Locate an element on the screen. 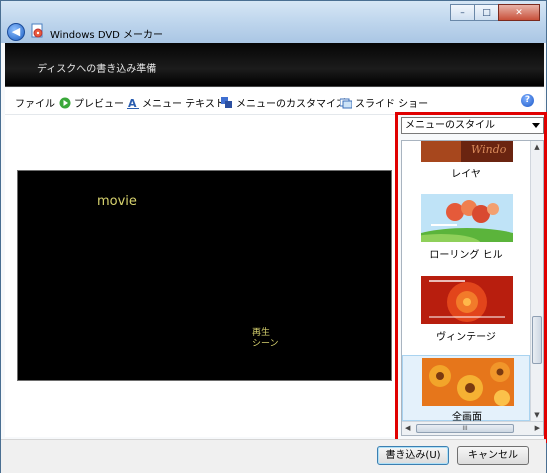 Image resolution: width=547 pixels, height=473 pixels. style-item-label: ヴィンテージ is located at coordinates (466, 337).